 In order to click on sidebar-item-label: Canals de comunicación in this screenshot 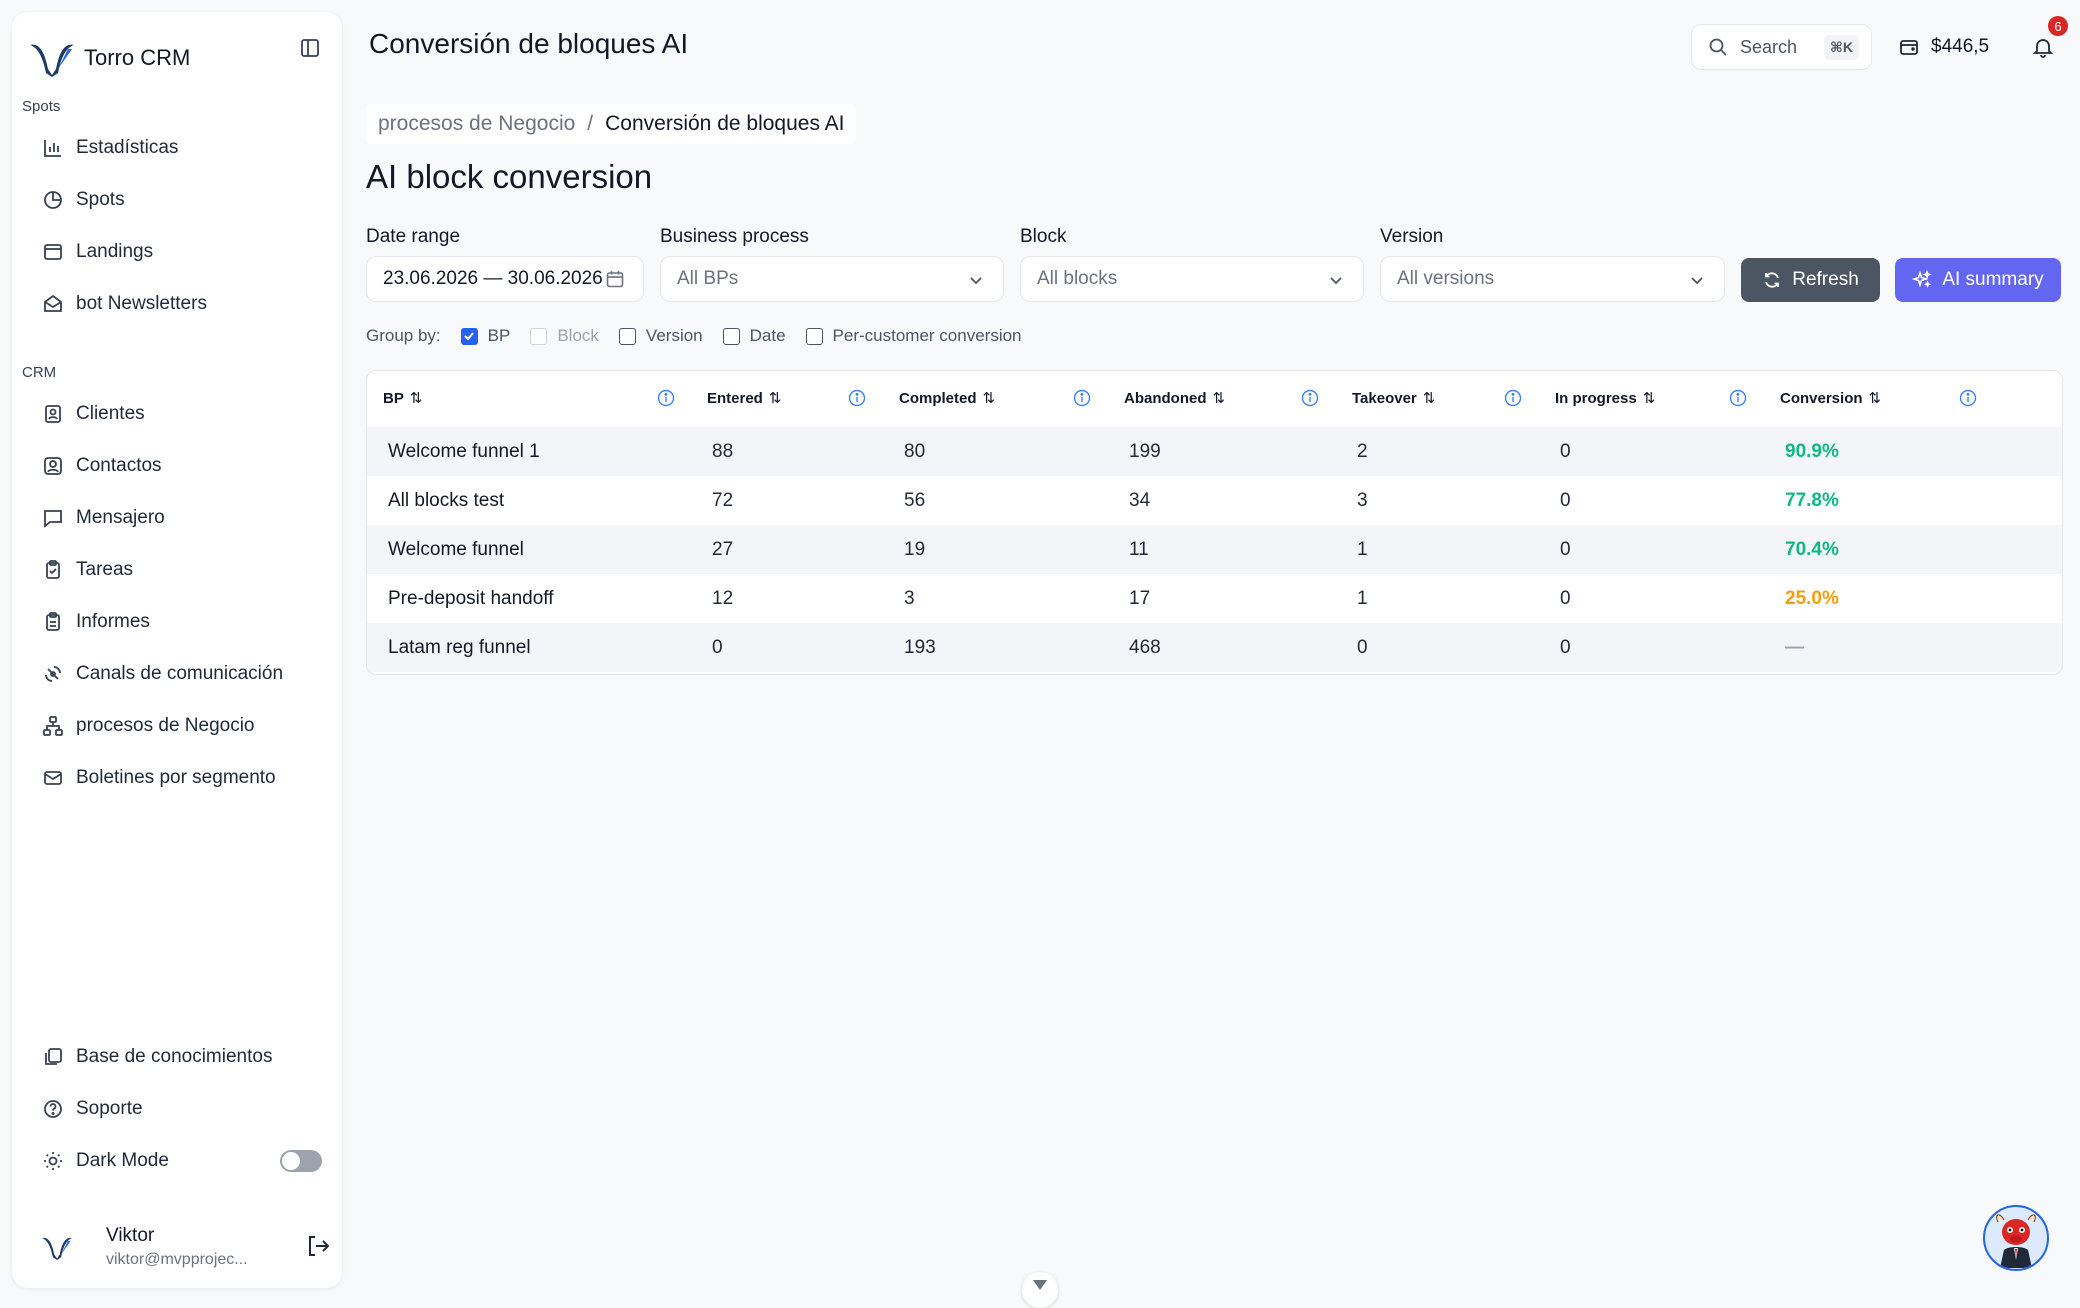, I will do `click(180, 673)`.